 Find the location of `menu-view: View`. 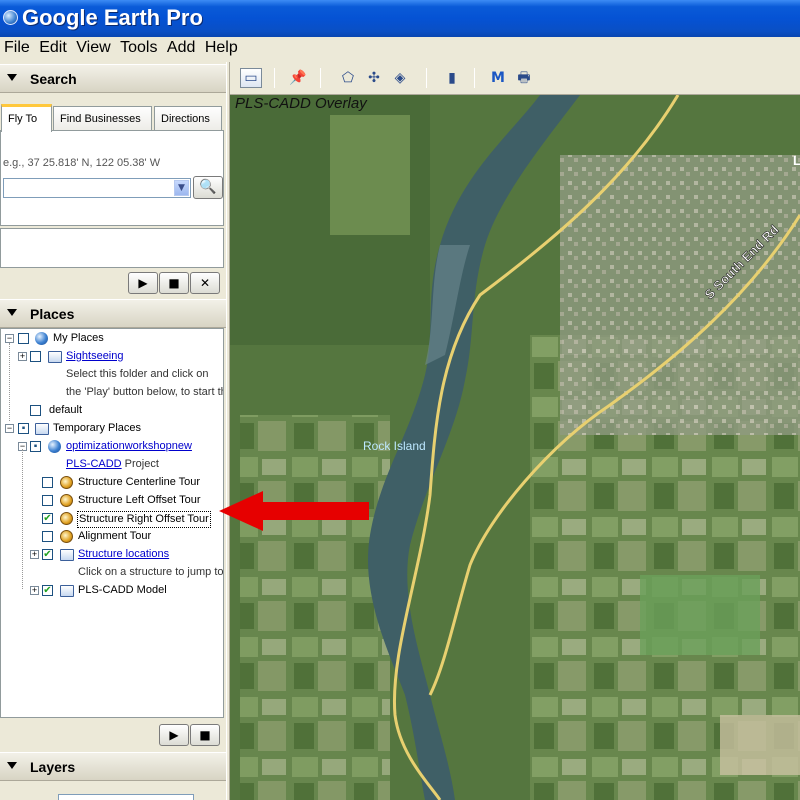

menu-view: View is located at coordinates (93, 48).